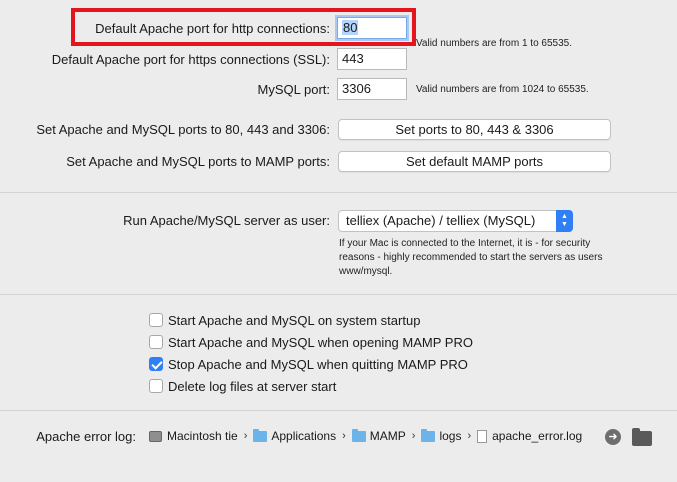  I want to click on http-port-field: 80, so click(372, 28).